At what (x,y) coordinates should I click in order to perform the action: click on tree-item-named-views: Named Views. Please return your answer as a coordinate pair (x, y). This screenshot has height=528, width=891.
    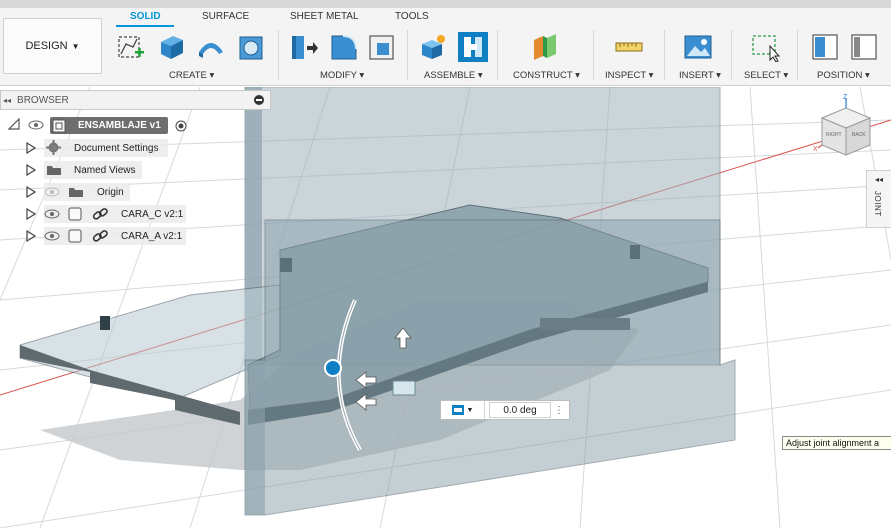
    Looking at the image, I should click on (105, 170).